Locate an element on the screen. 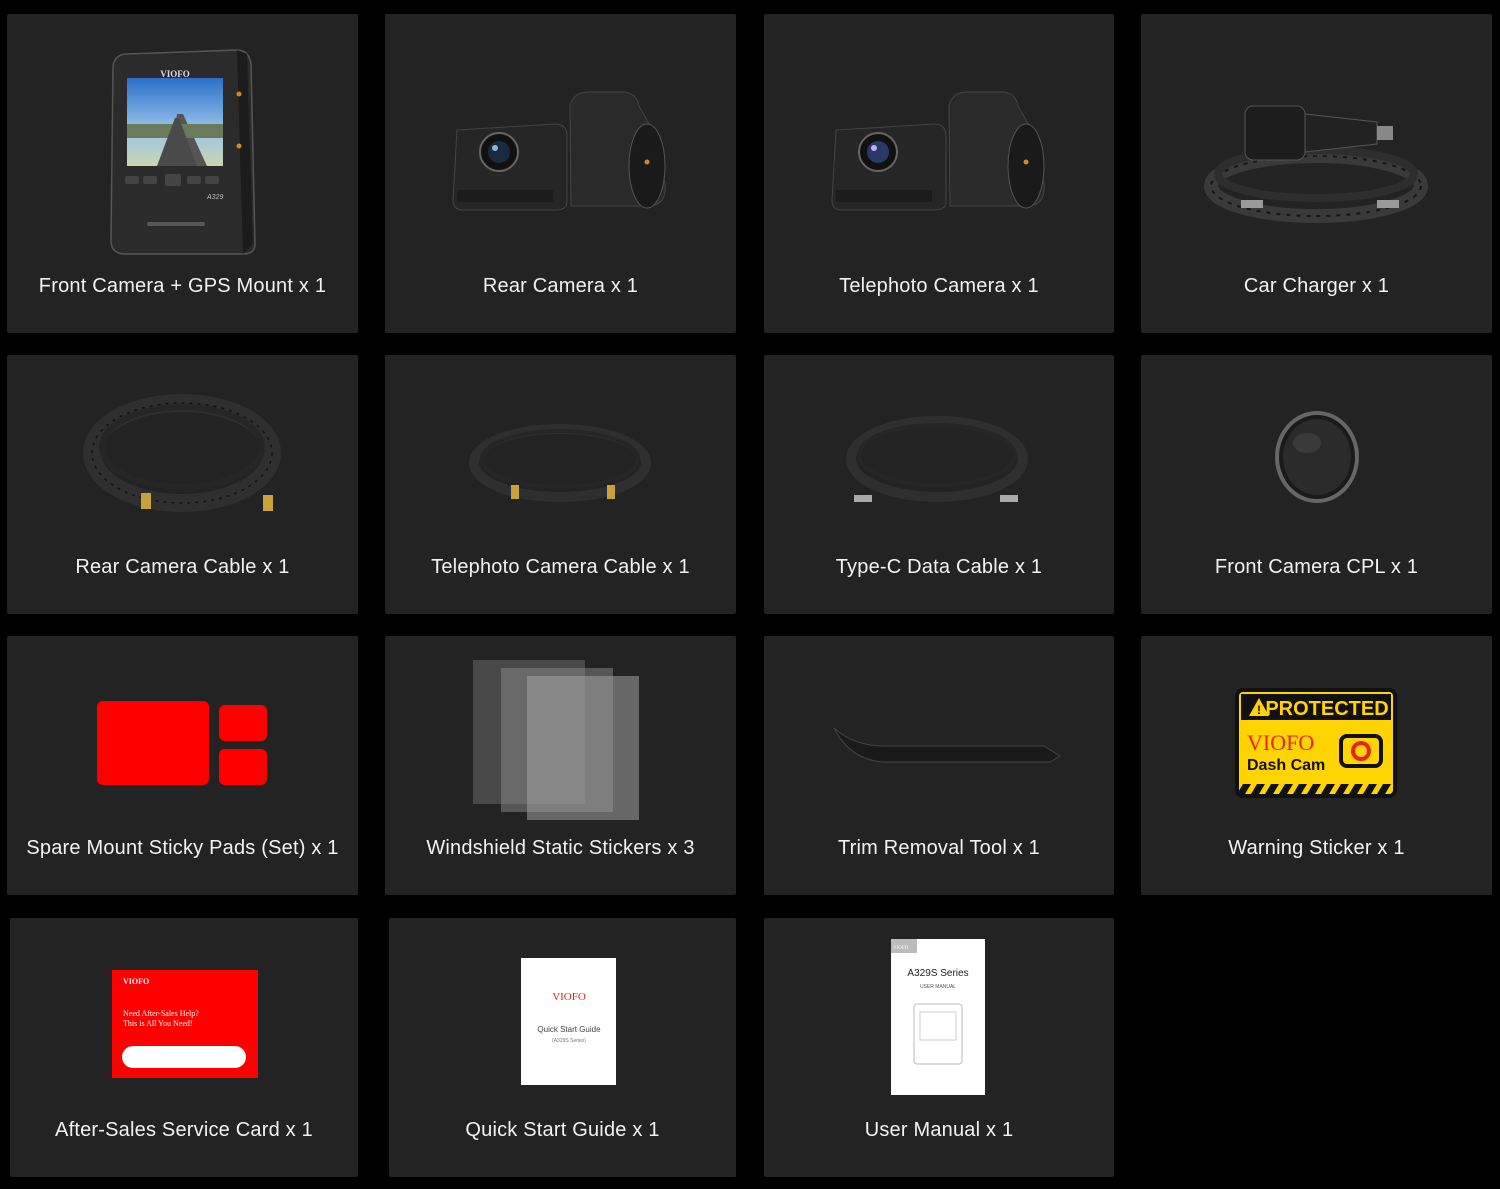 This screenshot has width=1500, height=1189. item-card-car-charger: Car Charger x 1 is located at coordinates (1316, 173).